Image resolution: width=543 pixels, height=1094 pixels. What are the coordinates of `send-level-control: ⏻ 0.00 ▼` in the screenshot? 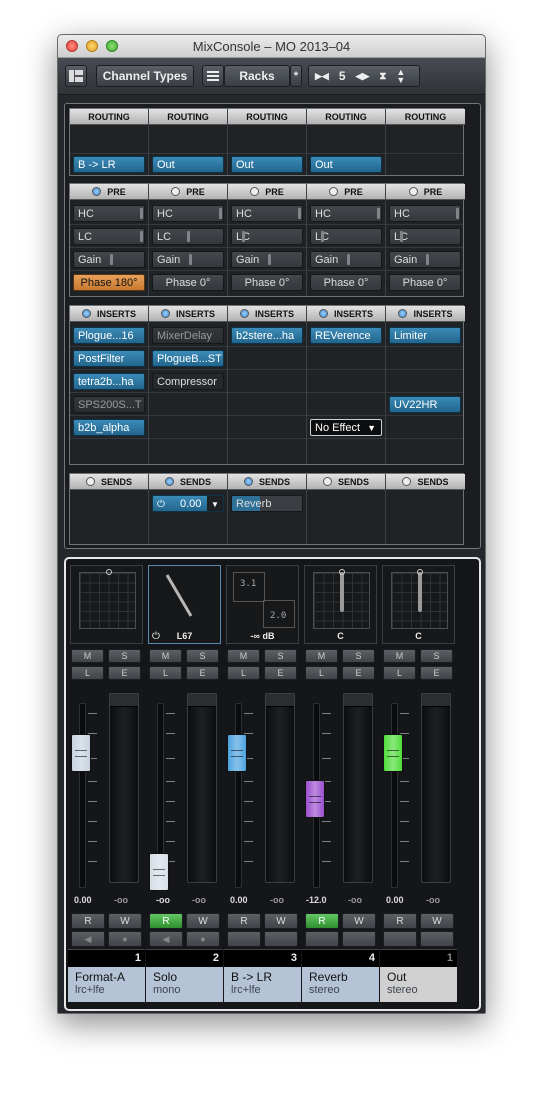 It's located at (188, 503).